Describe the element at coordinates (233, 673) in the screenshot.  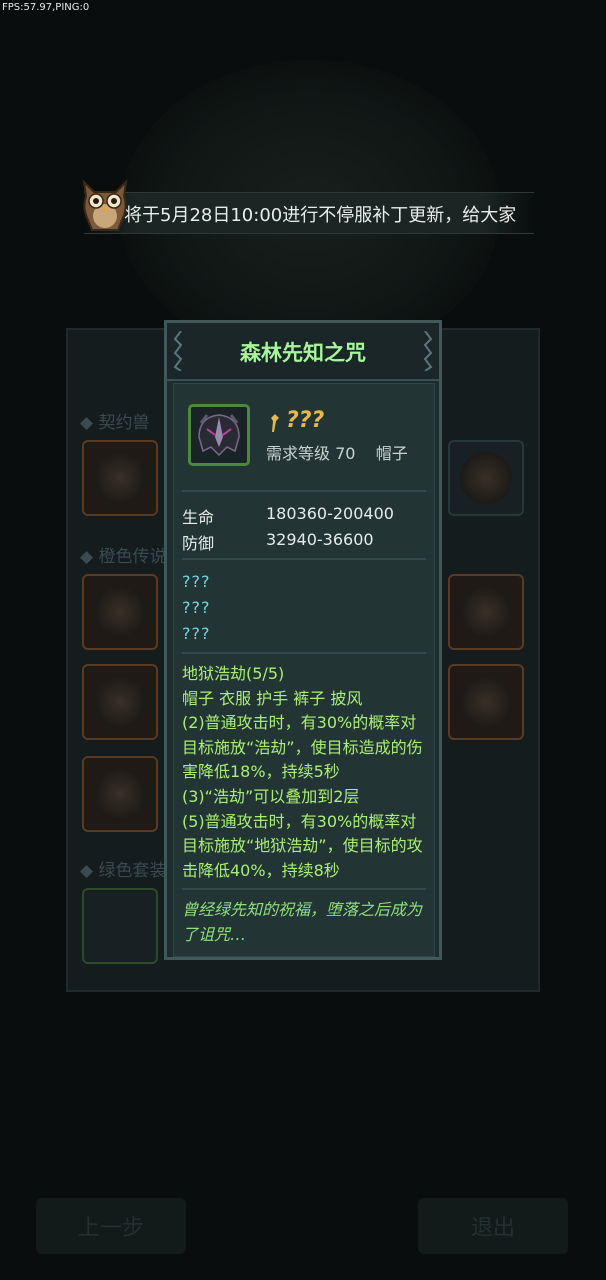
I see `set-name: 地狱浩劫(5/5)` at that location.